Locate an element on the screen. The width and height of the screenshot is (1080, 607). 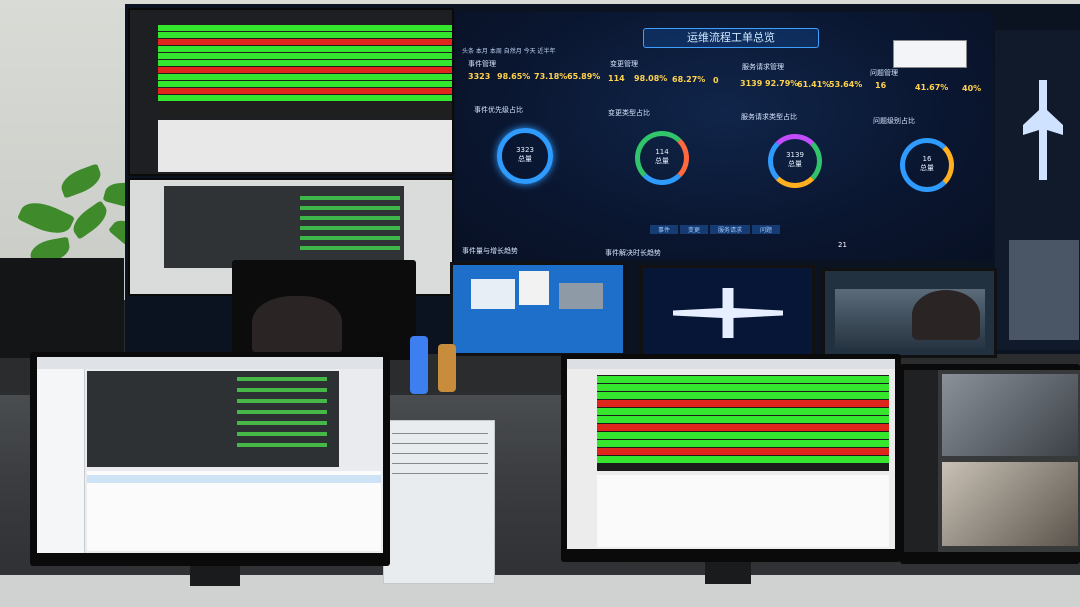
desk-monitor-center is located at coordinates (731, 458).